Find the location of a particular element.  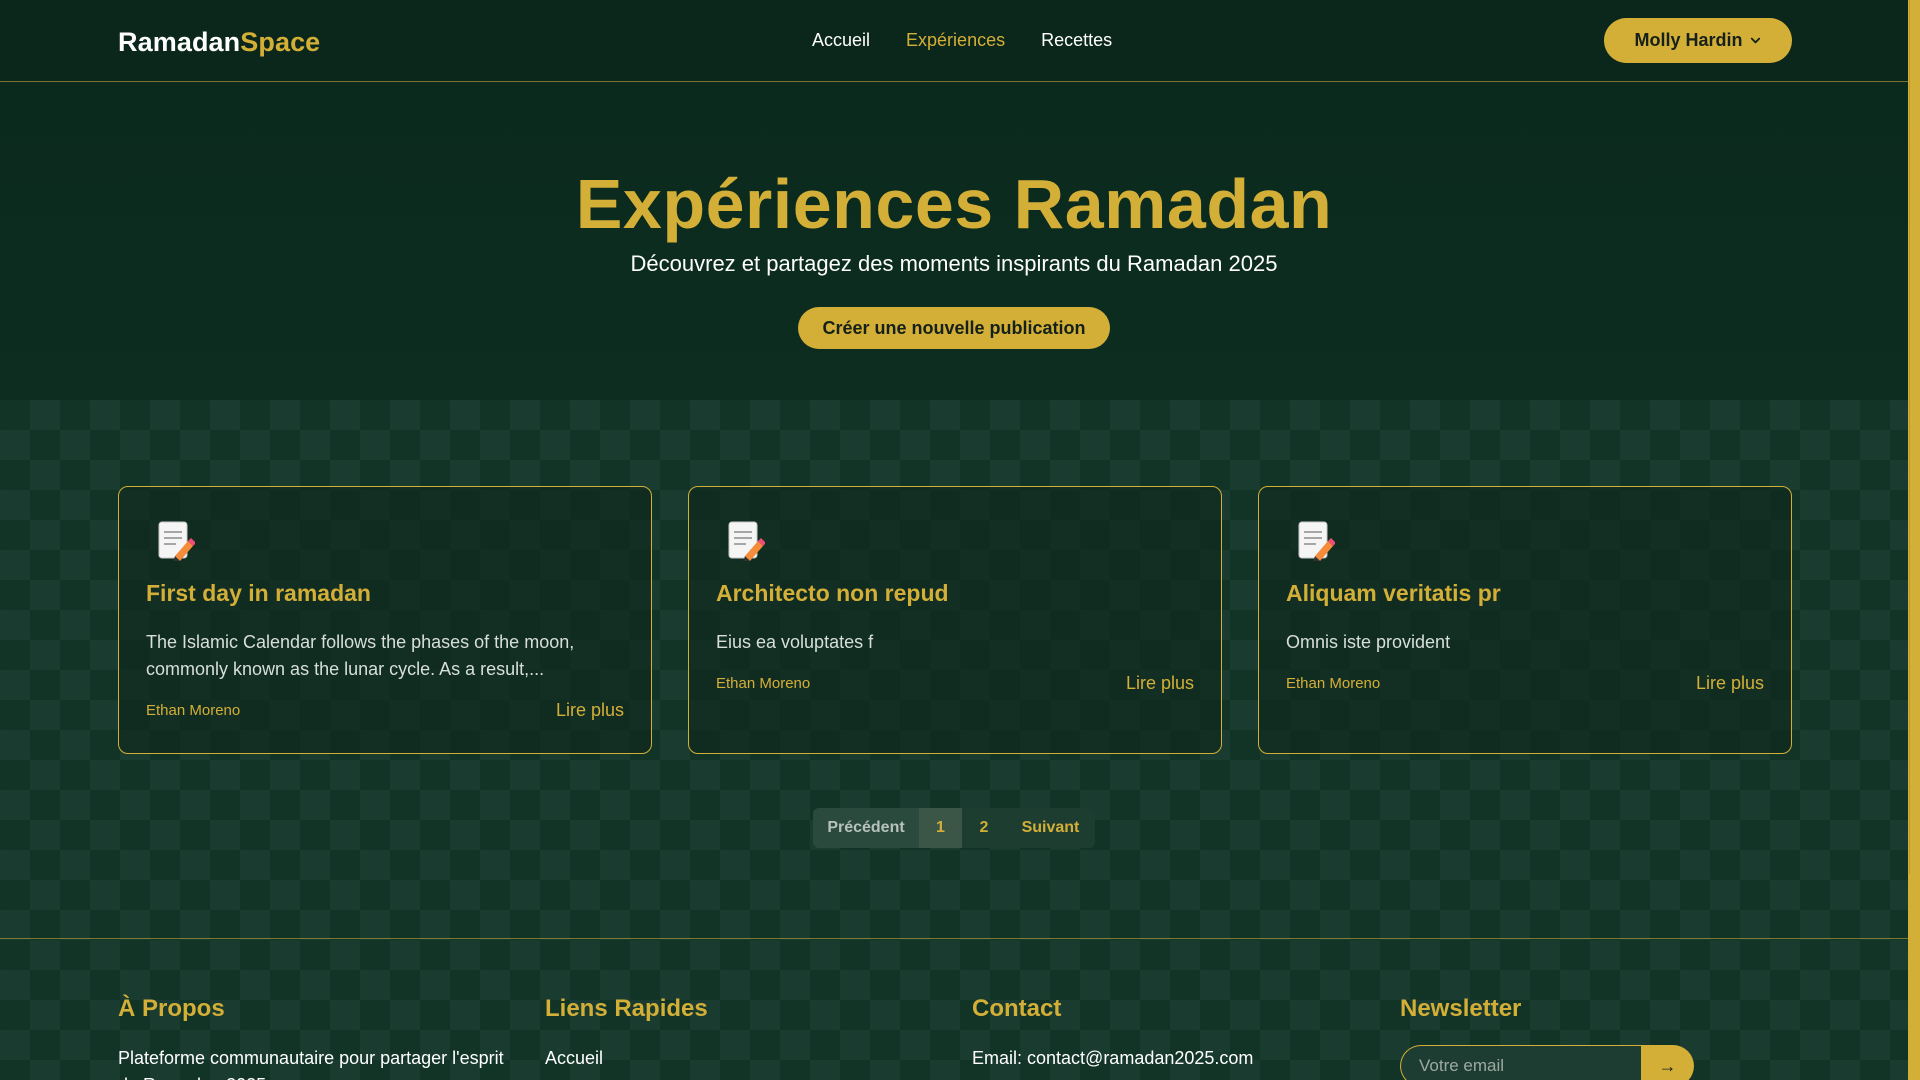

nav-link-experiences: Expériences is located at coordinates (955, 40).